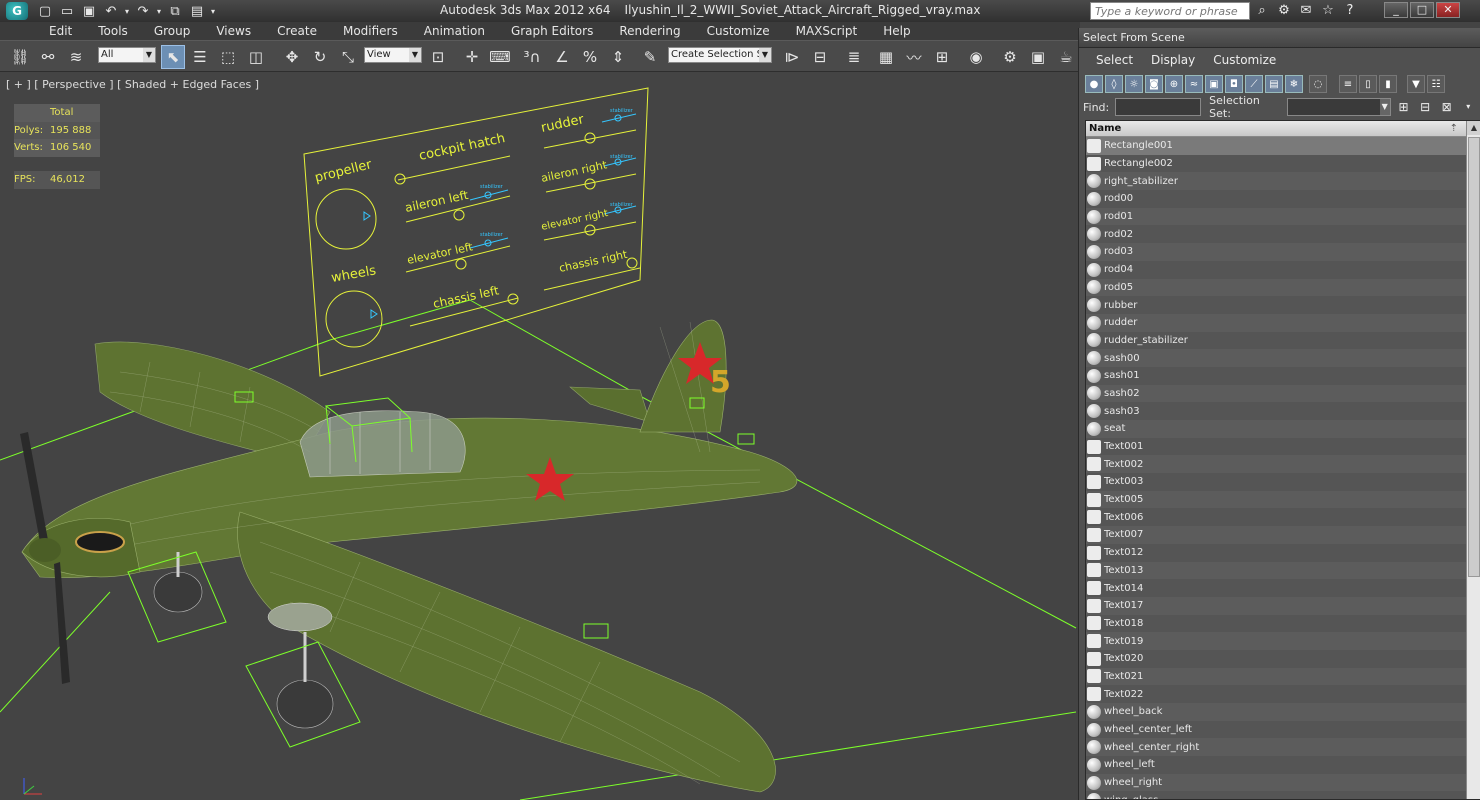 The image size is (1480, 800). What do you see at coordinates (1276, 411) in the screenshot?
I see `object-row: sash03` at bounding box center [1276, 411].